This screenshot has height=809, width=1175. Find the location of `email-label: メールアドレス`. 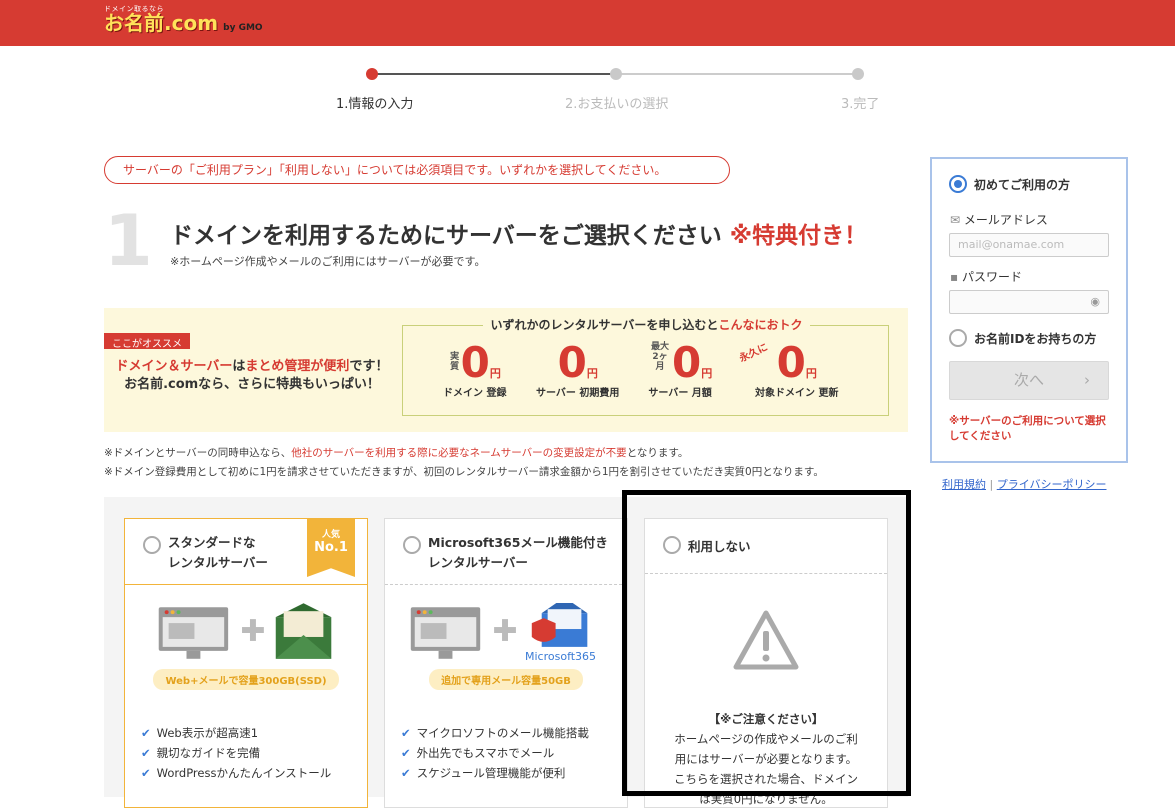

email-label: メールアドレス is located at coordinates (1005, 220).